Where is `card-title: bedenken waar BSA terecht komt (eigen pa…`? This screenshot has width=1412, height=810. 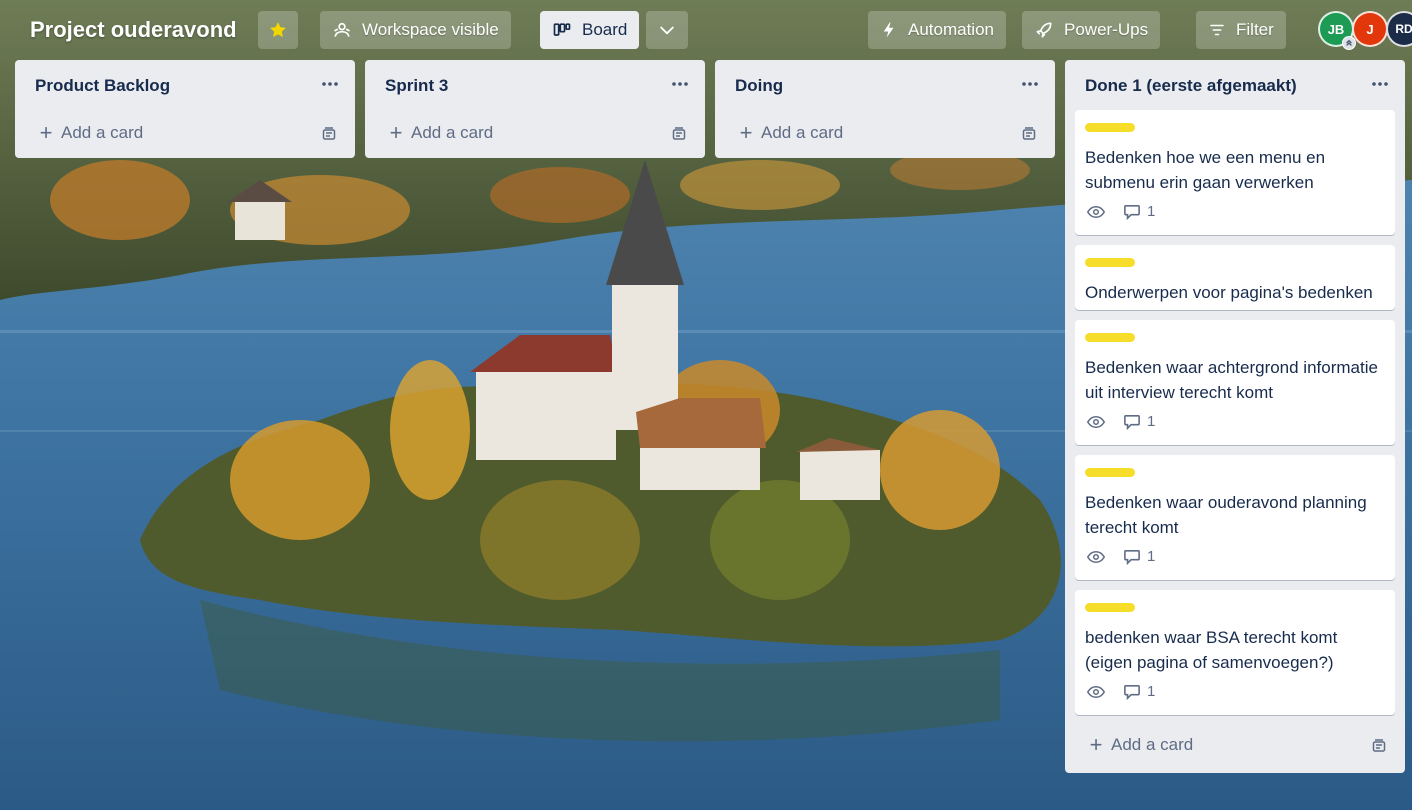
card-title: bedenken waar BSA terecht komt (eigen pa… is located at coordinates (1211, 650).